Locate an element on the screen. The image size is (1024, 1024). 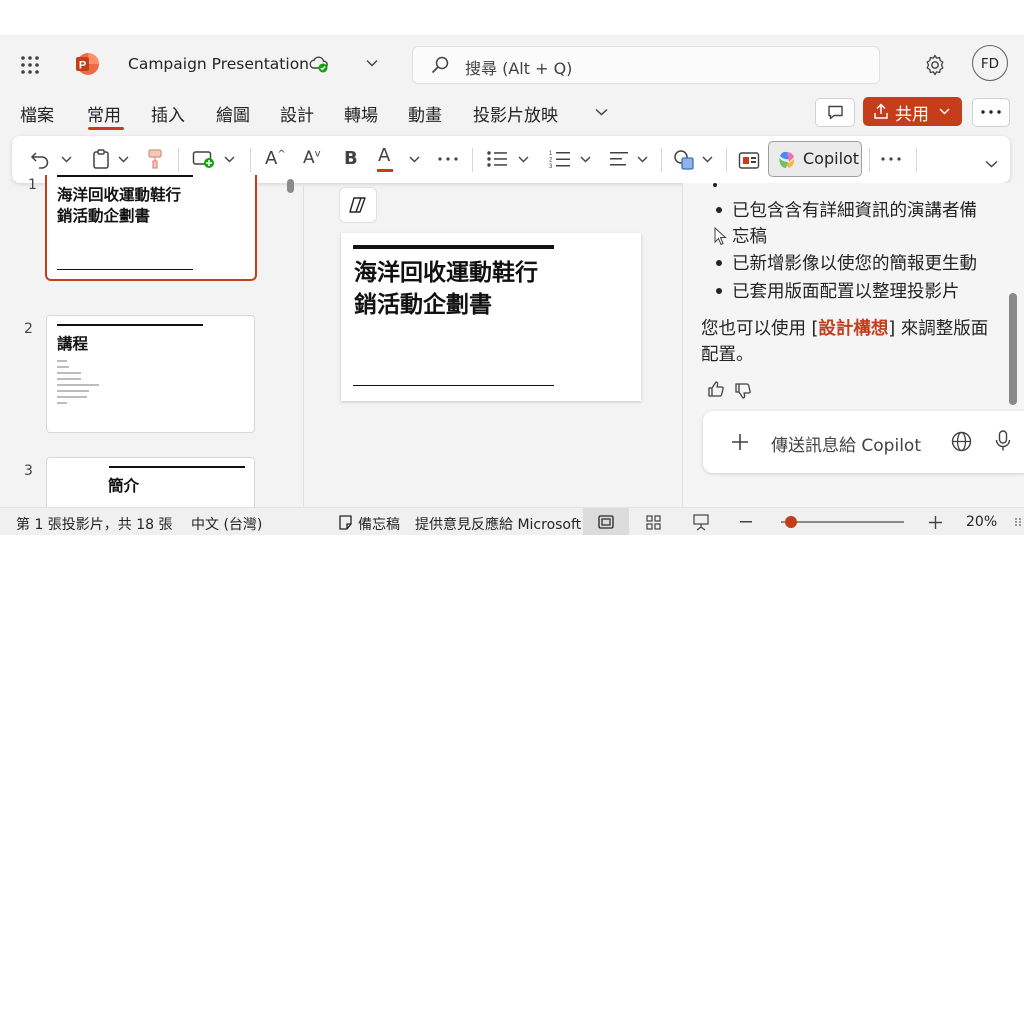
thumbs-scrollbar-thumb is located at coordinates (290, 186).